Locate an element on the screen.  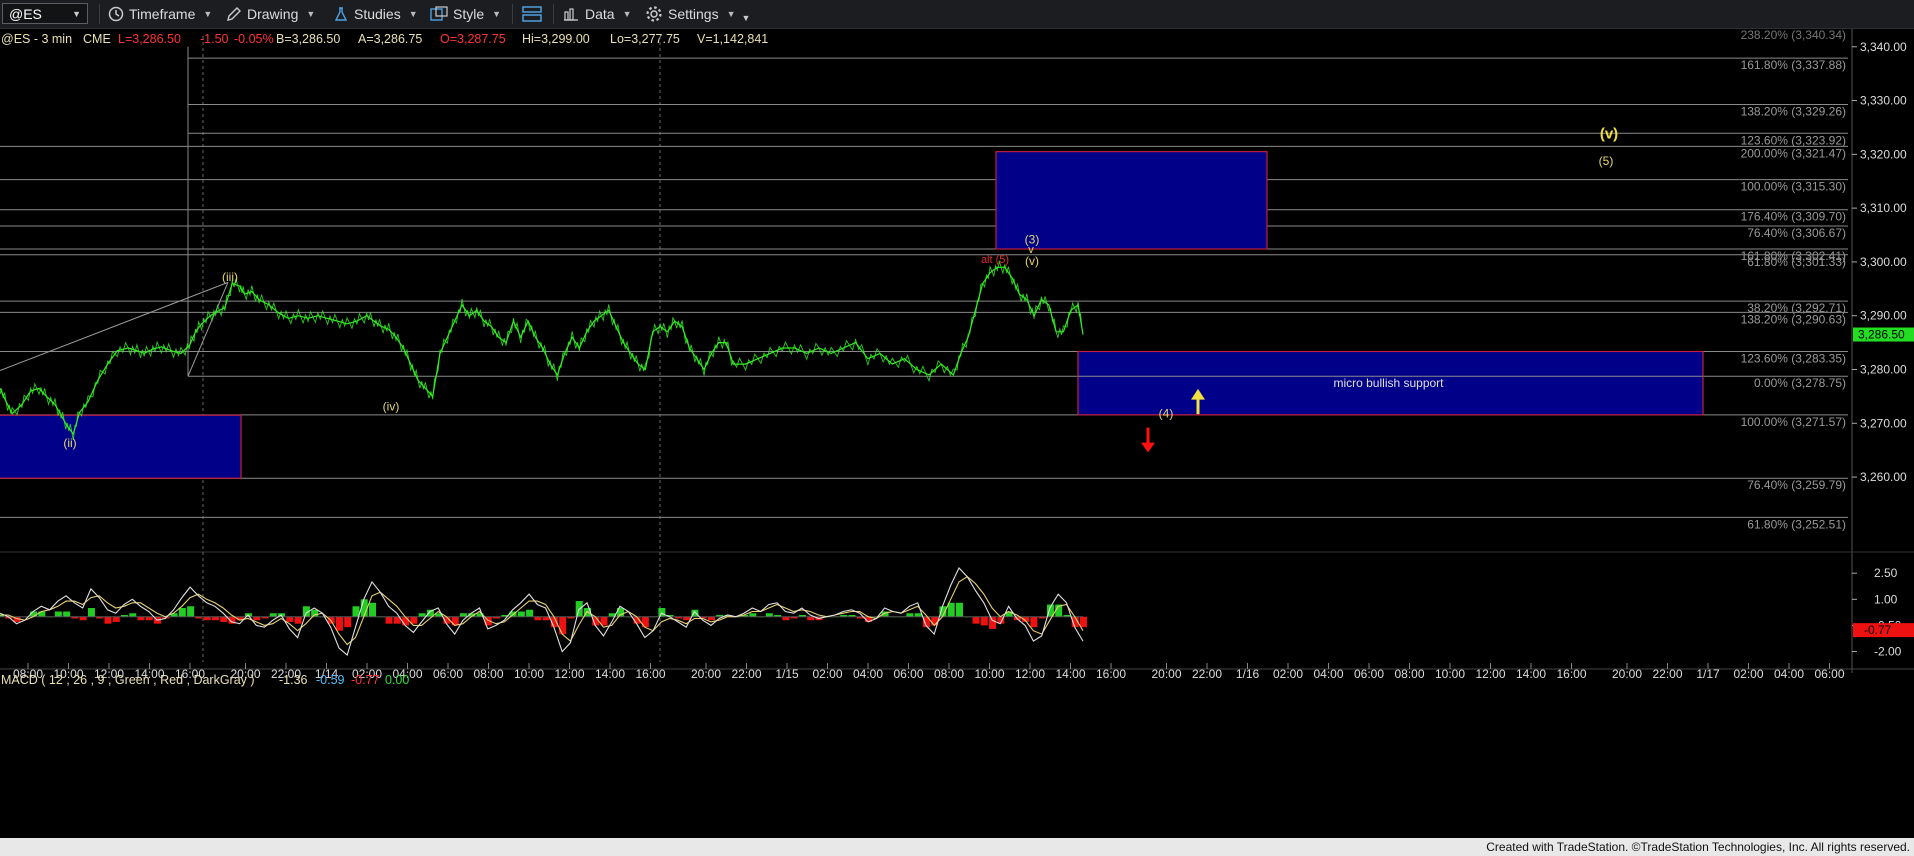
chart-header-pct: -0.05% is located at coordinates (254, 39).